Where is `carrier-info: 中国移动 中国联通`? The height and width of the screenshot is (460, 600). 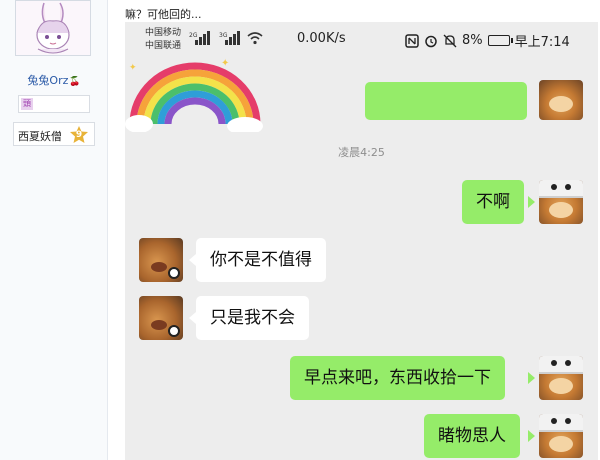
carrier-info: 中国移动 中国联通 is located at coordinates (163, 40).